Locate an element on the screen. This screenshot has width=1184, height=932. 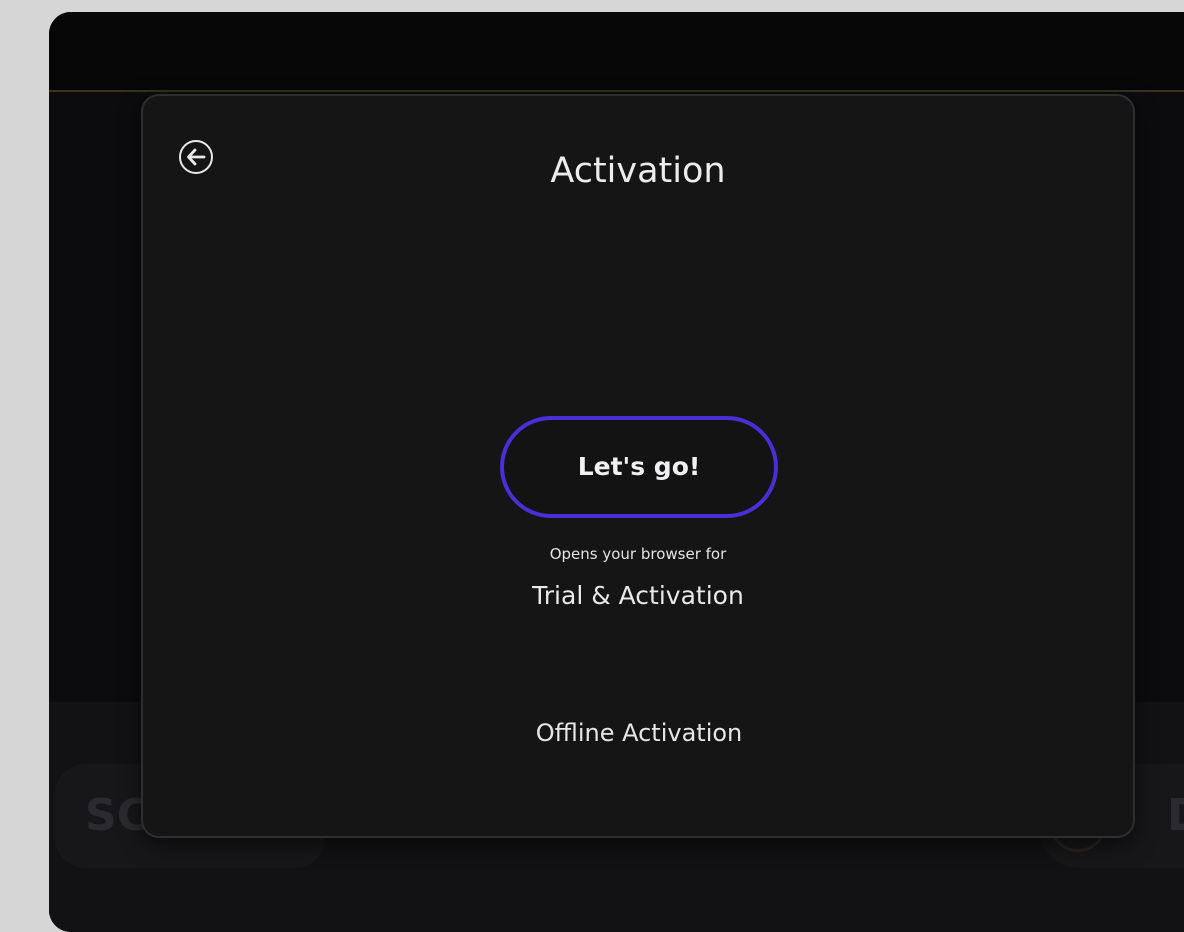
top-bar is located at coordinates (616, 52).